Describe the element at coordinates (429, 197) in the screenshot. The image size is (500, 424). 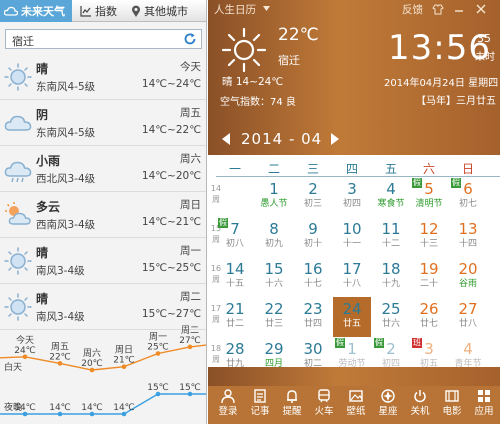
I see `calendar-day: 5 清明节假` at that location.